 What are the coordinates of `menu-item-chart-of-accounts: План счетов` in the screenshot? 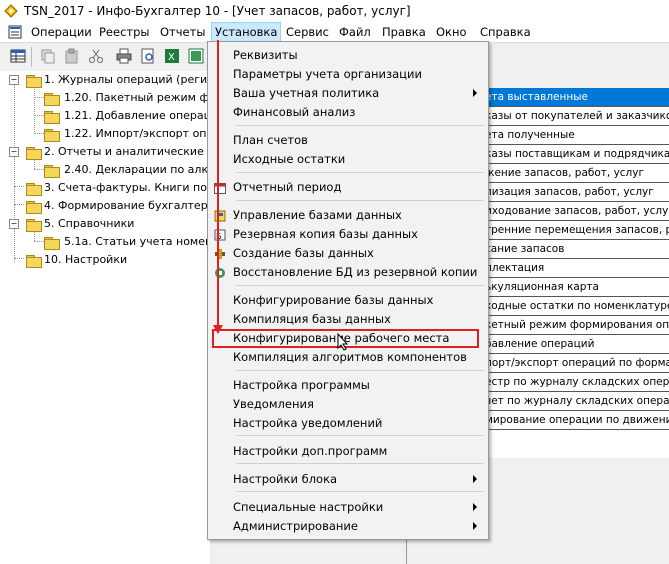 It's located at (270, 140).